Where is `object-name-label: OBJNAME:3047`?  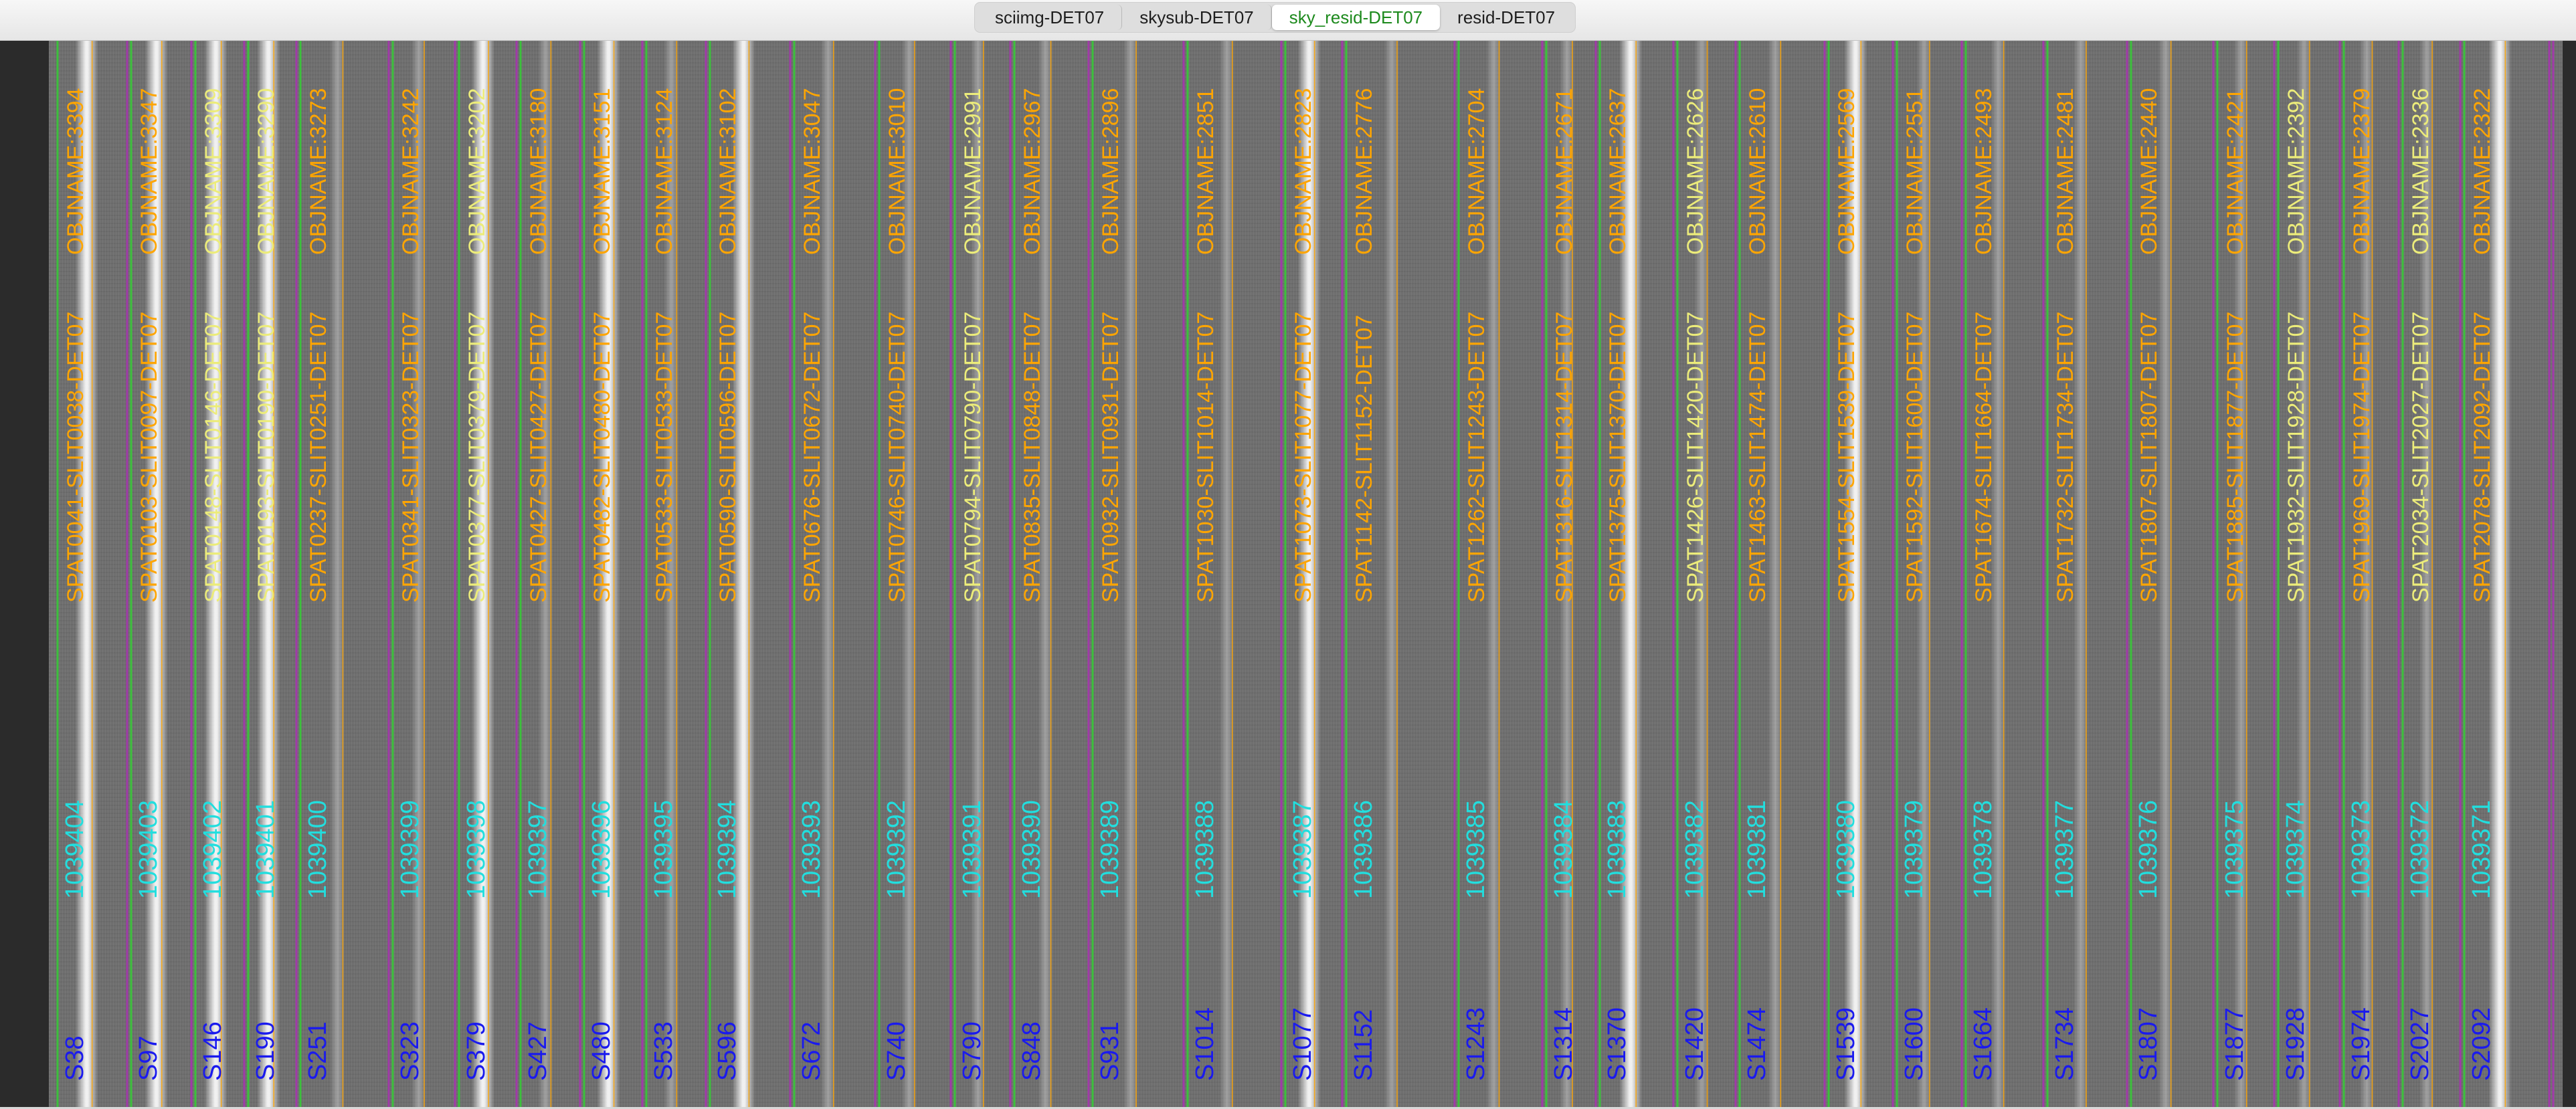
object-name-label: OBJNAME:3047 is located at coordinates (812, 171).